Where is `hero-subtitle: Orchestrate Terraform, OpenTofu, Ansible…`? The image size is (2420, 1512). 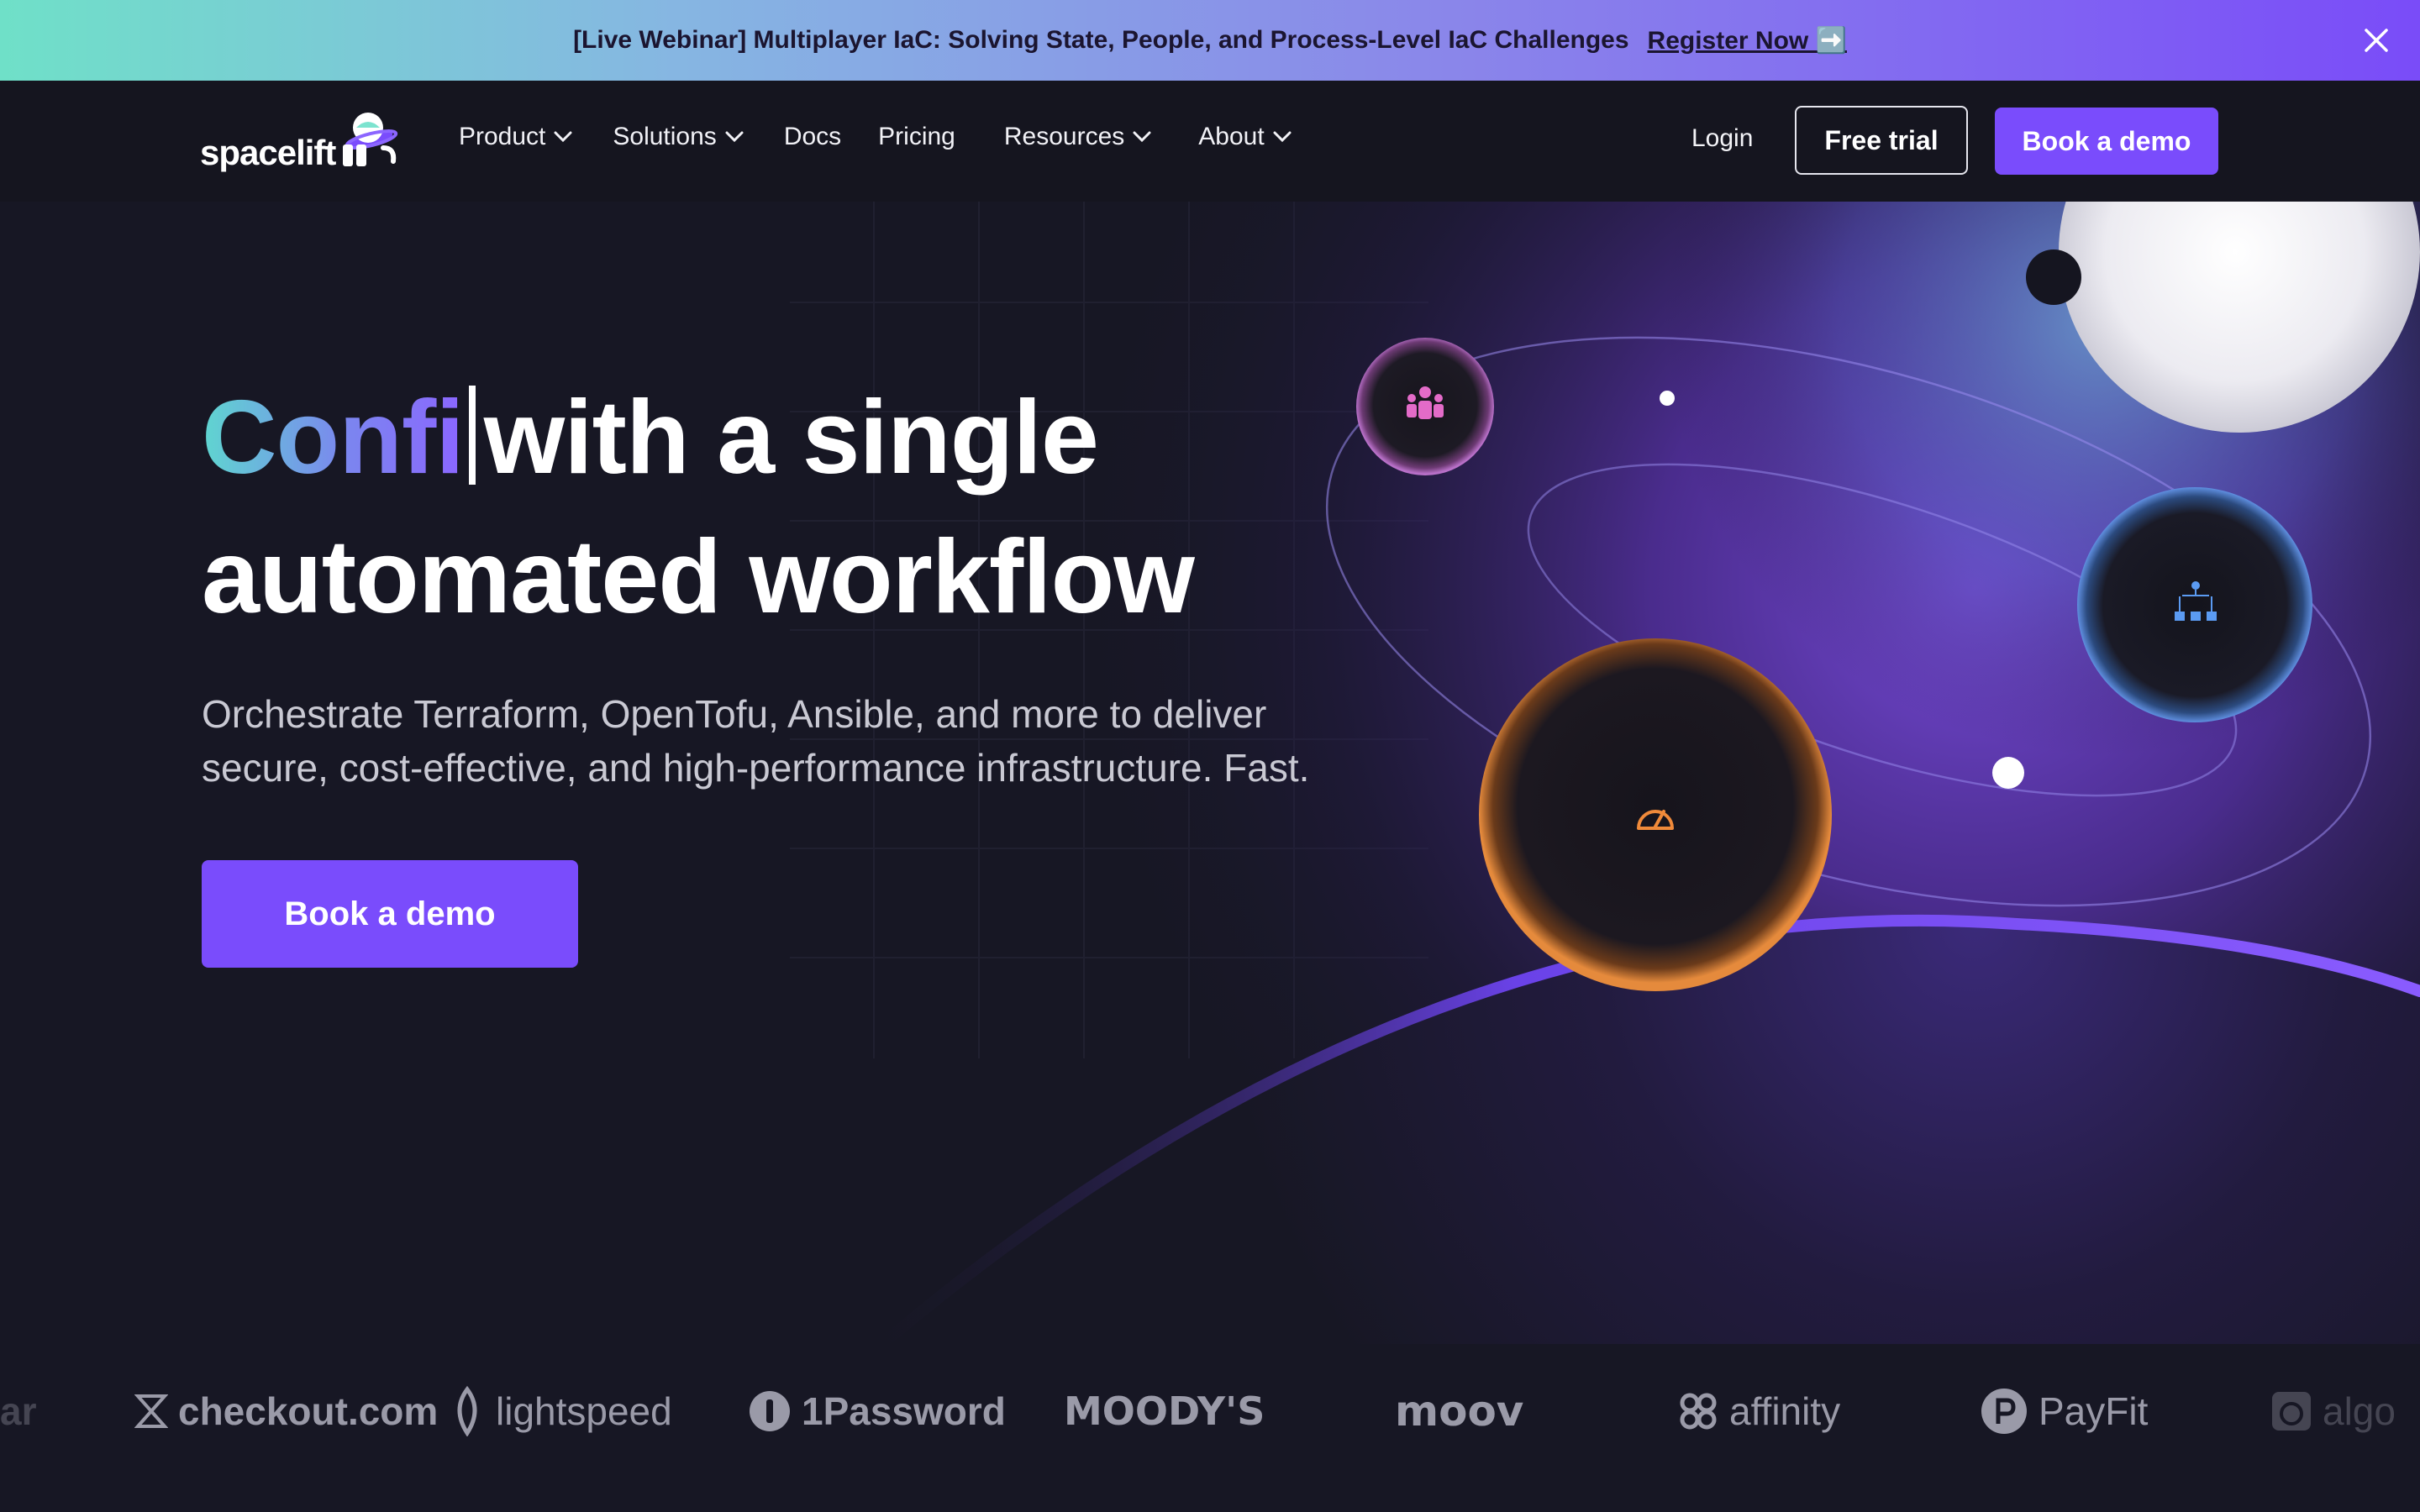 hero-subtitle: Orchestrate Terraform, OpenTofu, Ansible… is located at coordinates (756, 741).